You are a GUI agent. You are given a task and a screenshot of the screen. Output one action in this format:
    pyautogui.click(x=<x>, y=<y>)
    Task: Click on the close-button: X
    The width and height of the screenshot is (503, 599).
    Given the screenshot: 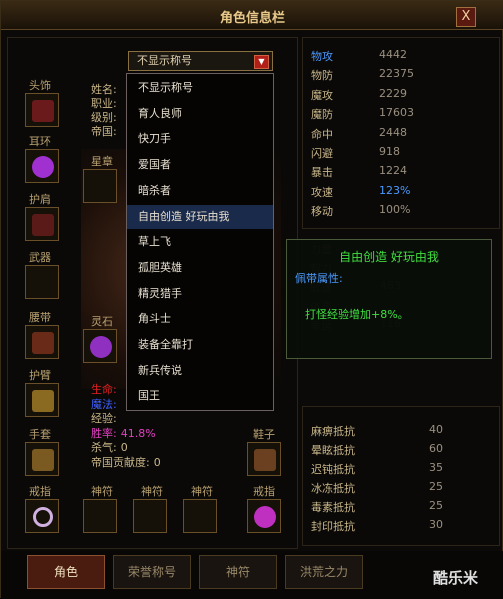 What is the action you would take?
    pyautogui.click(x=466, y=17)
    